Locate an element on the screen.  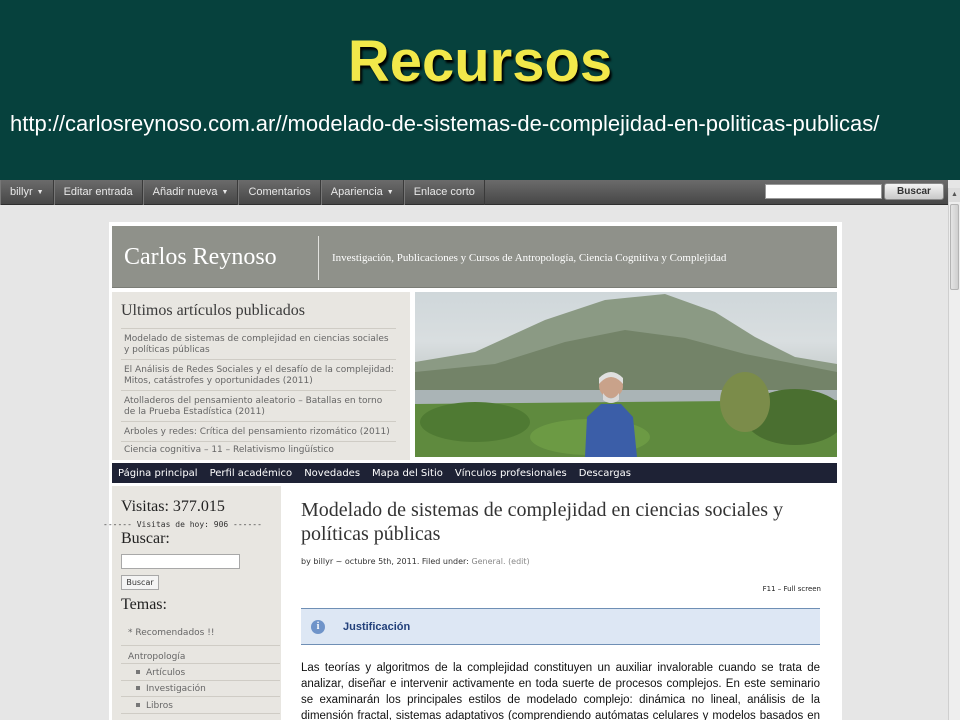
admin-menu-label: billyr is located at coordinates (21, 192).